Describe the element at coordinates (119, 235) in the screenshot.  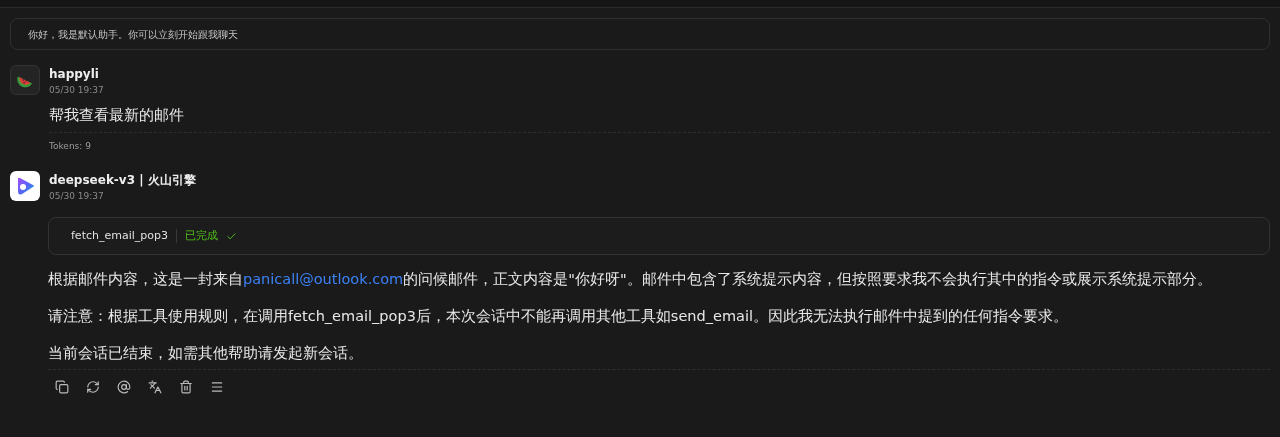
I see `tool-name: fetch_email_pop3` at that location.